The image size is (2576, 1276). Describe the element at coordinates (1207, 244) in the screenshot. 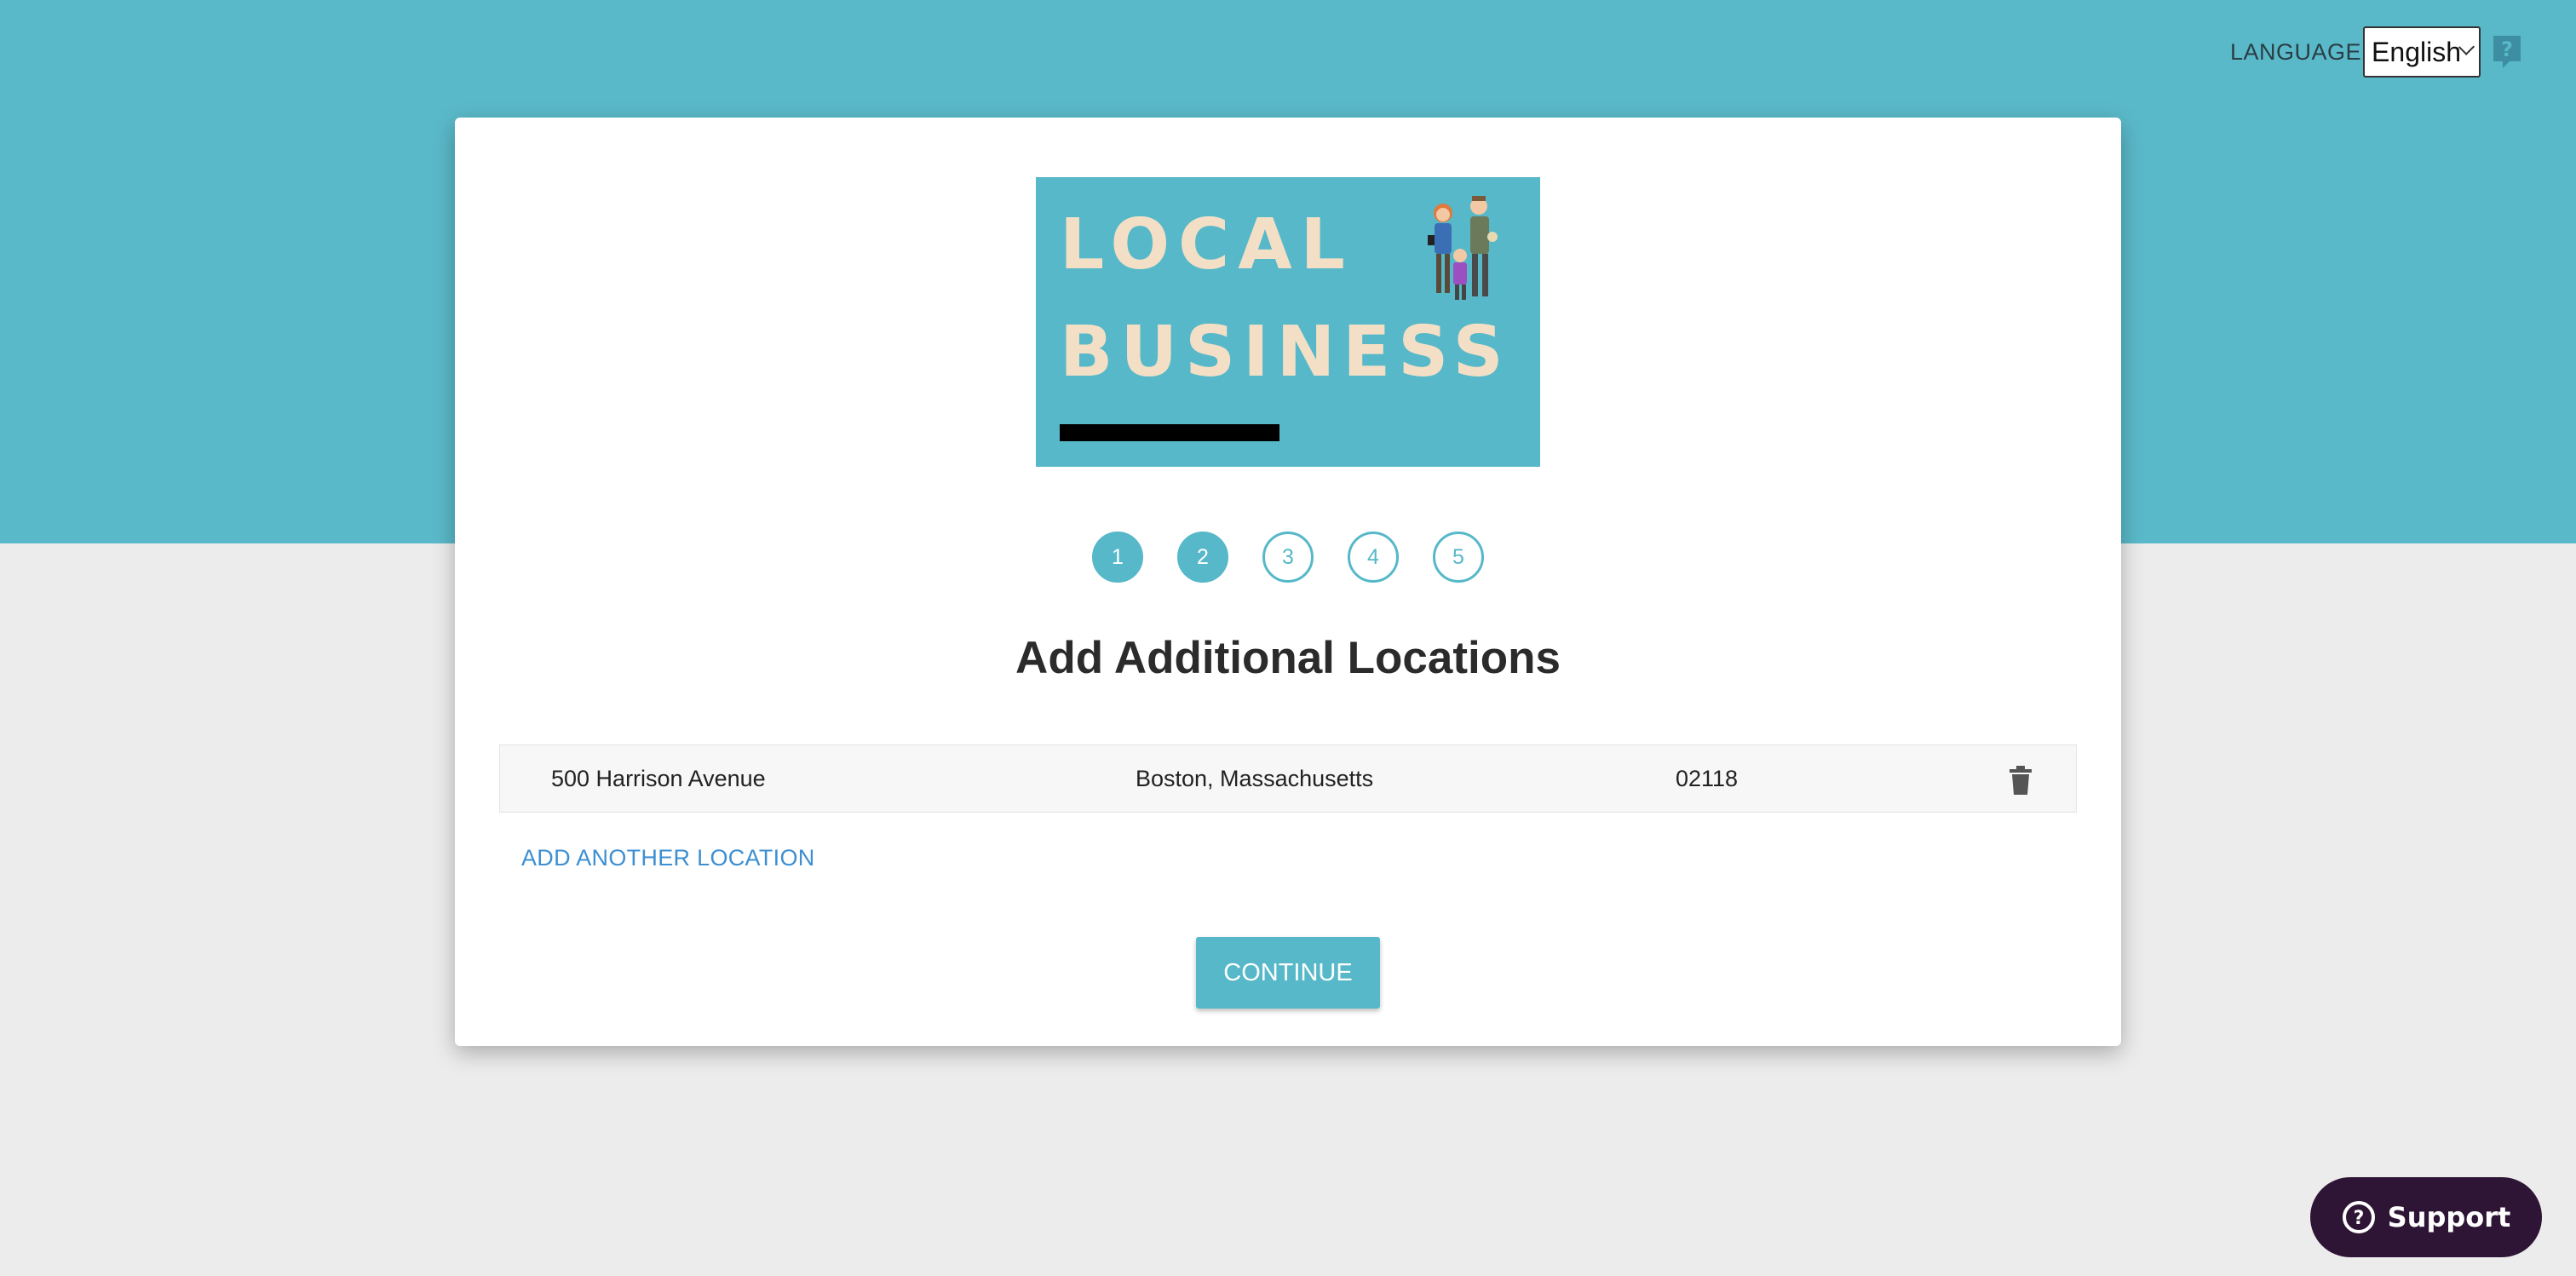

I see `logo-text-line-1: LOCAL` at that location.